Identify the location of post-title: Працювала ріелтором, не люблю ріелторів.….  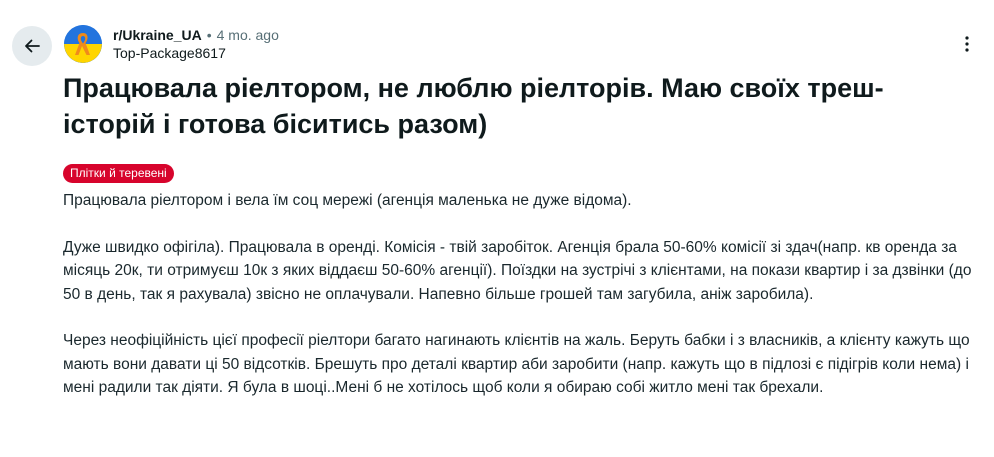
(503, 106).